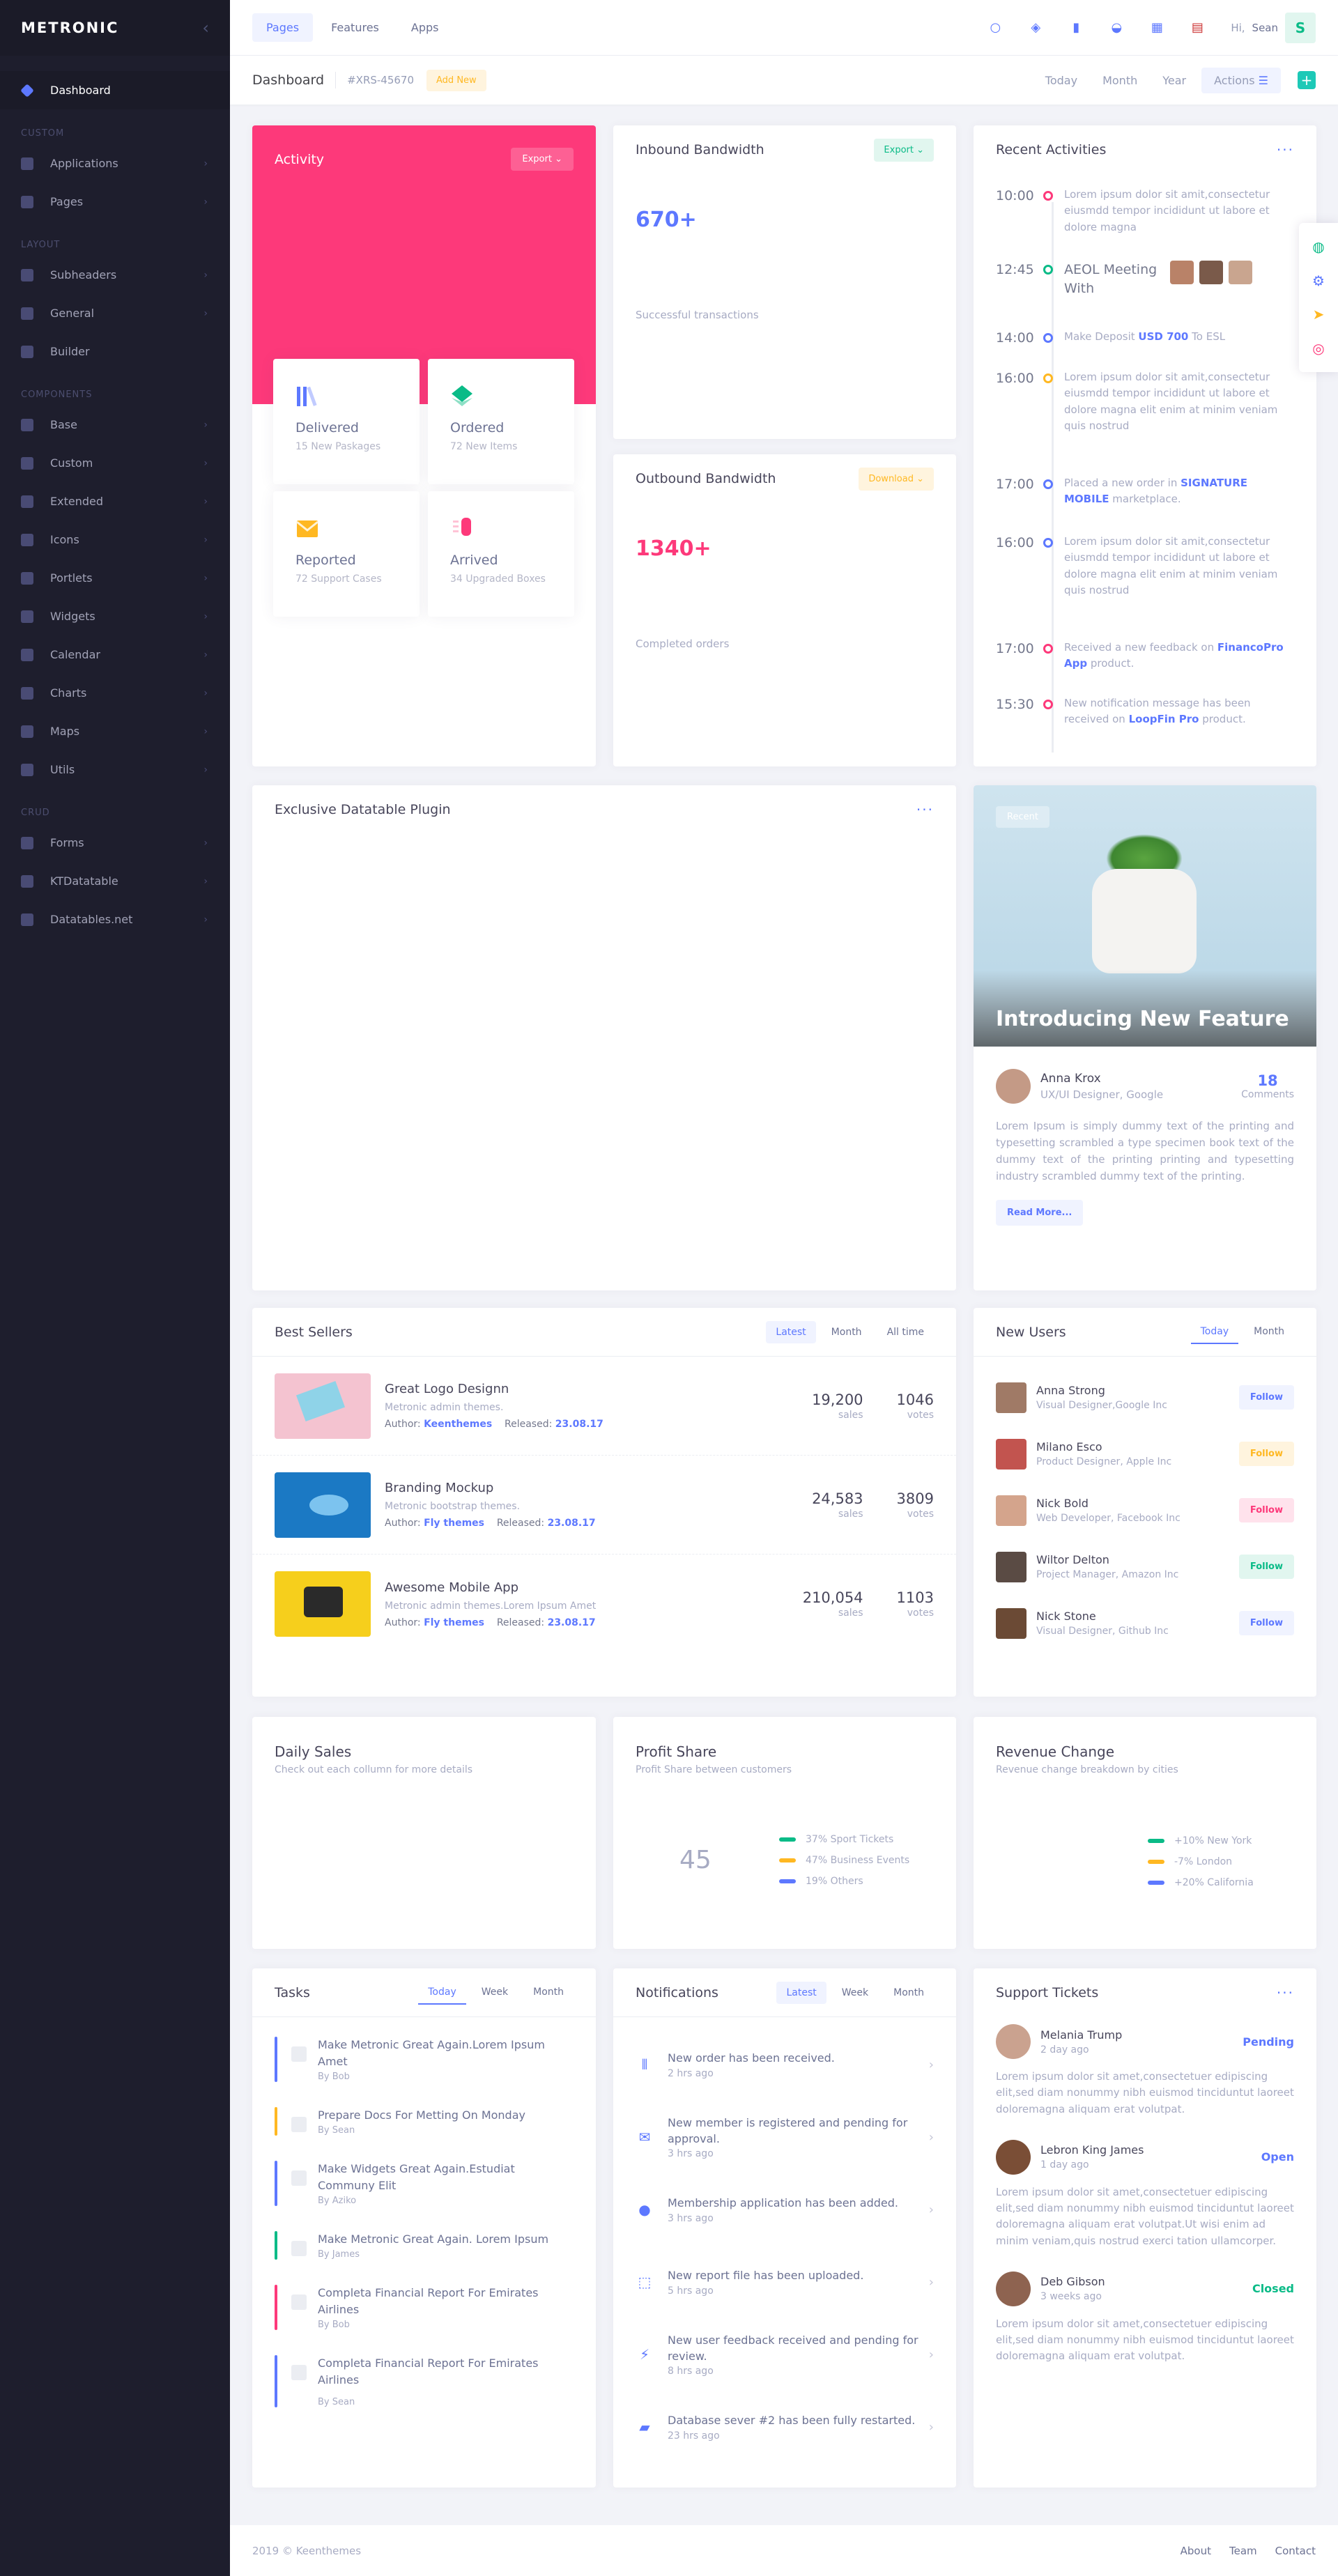 The image size is (1338, 2576). Describe the element at coordinates (115, 163) in the screenshot. I see `sidebar-item-applications: Applications ›` at that location.